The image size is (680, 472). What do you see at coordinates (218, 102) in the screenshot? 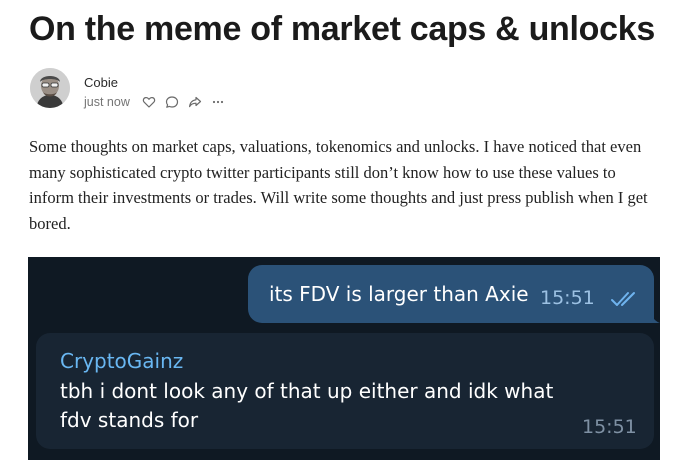
I see `more-icon` at bounding box center [218, 102].